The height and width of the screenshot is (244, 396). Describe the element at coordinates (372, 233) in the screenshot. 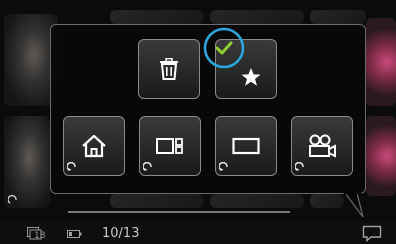

I see `comment-icon` at that location.